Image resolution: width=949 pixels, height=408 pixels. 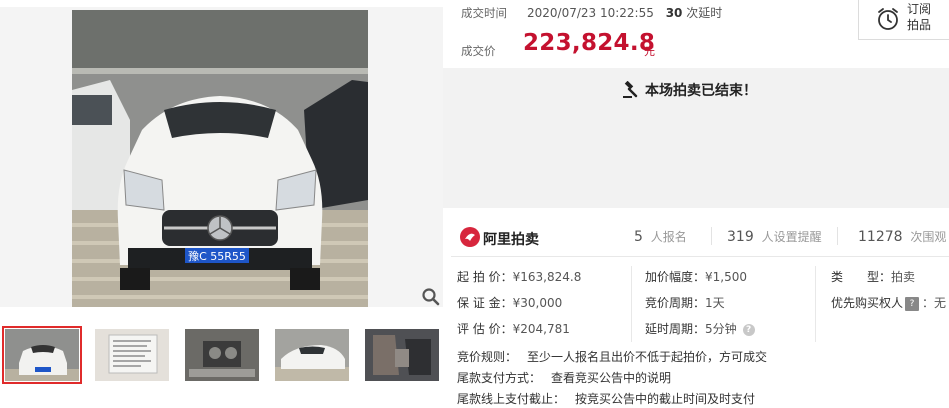 I want to click on stat-reminders-count: 319, so click(x=740, y=237).